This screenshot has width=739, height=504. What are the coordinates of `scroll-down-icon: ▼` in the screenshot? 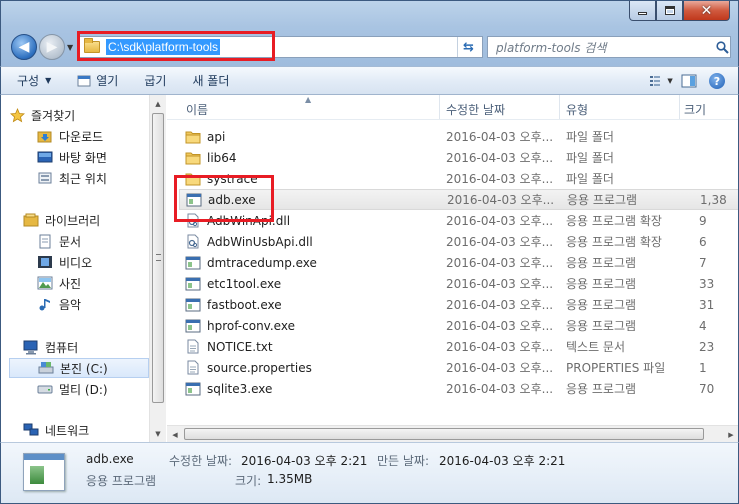 It's located at (158, 433).